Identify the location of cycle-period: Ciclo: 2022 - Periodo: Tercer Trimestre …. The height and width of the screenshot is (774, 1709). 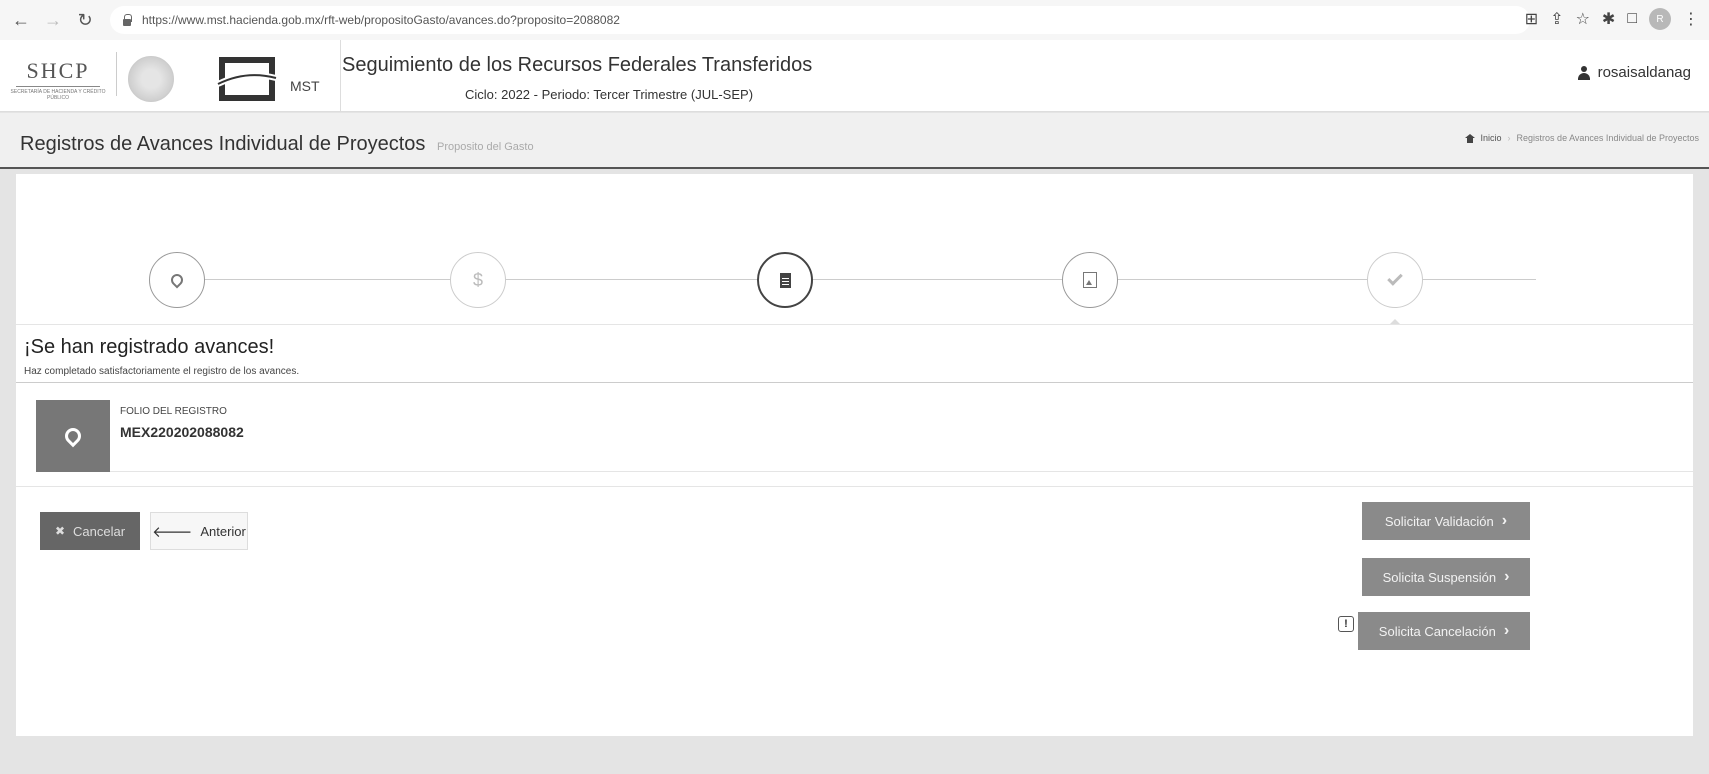
(609, 94).